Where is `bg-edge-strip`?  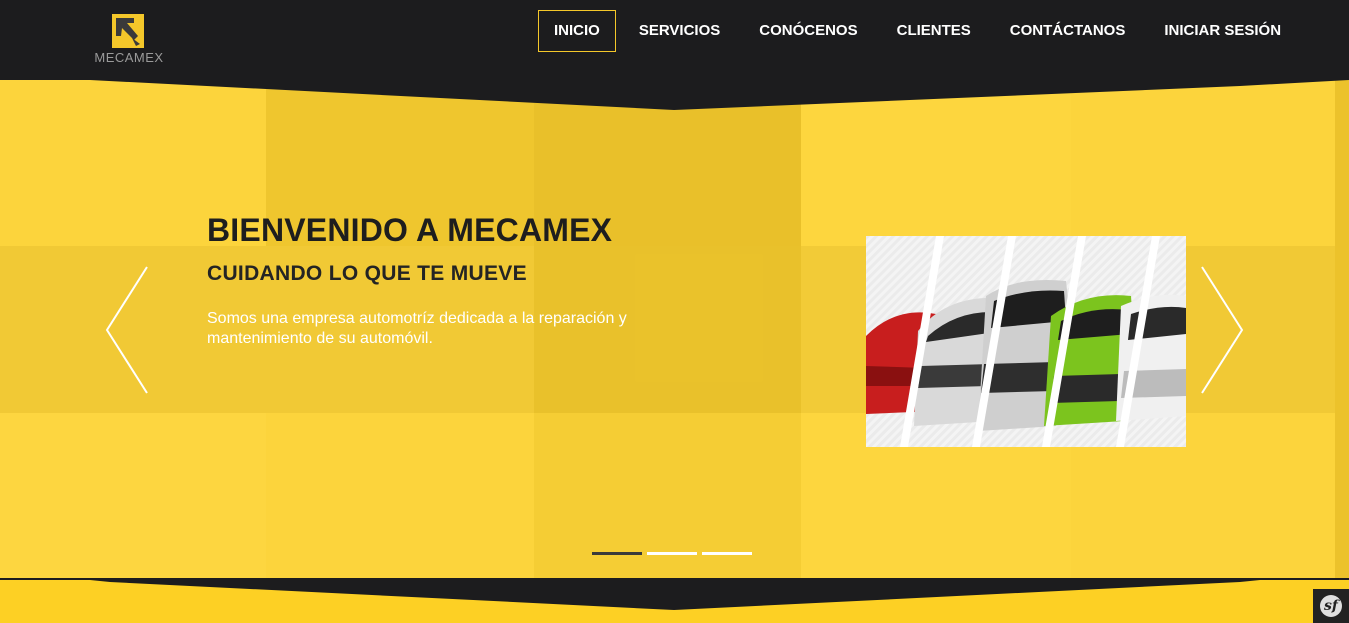
bg-edge-strip is located at coordinates (1342, 330).